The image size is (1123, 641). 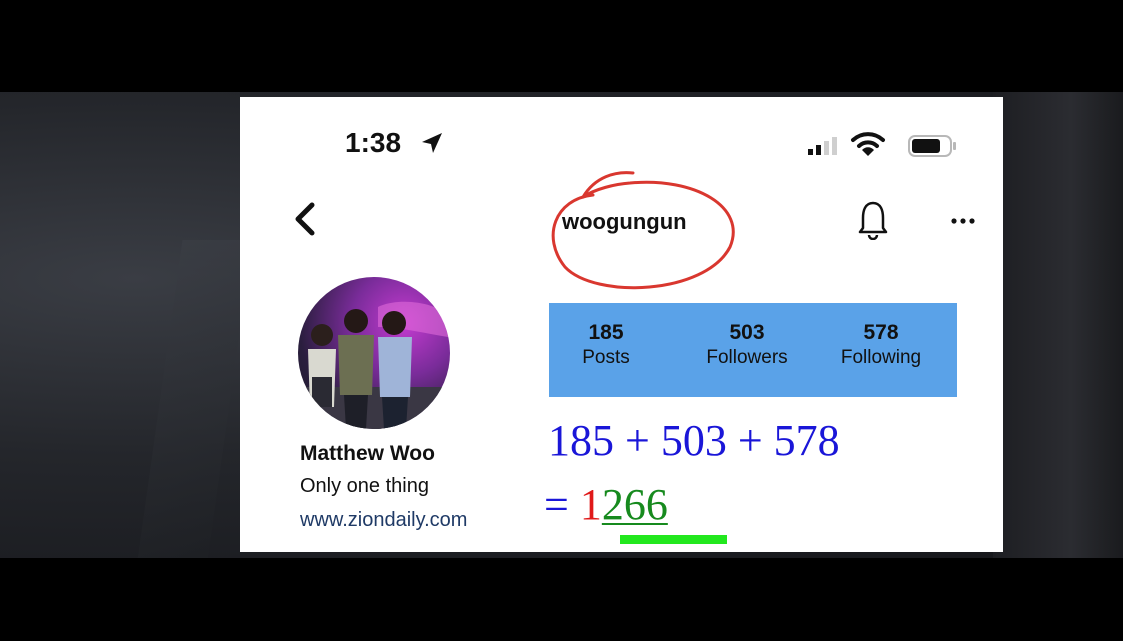 I want to click on signal-icon, so click(x=822, y=146).